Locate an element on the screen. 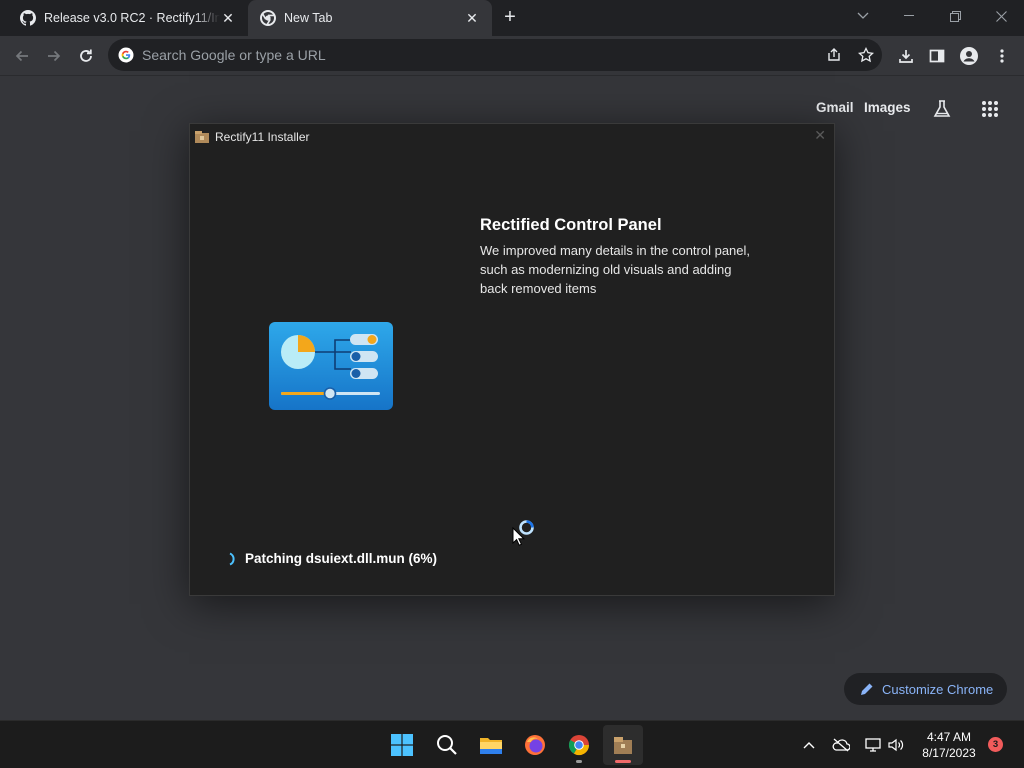 Image resolution: width=1024 pixels, height=768 pixels. side-panel-icon is located at coordinates (937, 56).